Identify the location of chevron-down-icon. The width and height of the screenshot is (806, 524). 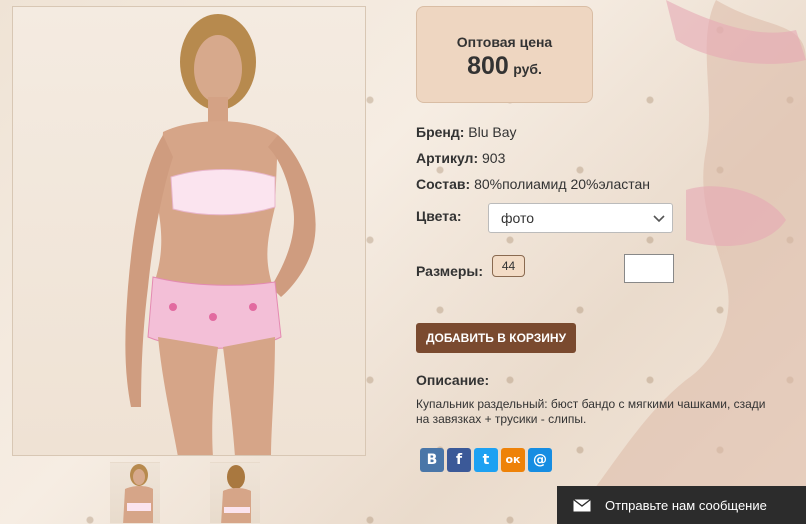
(659, 219).